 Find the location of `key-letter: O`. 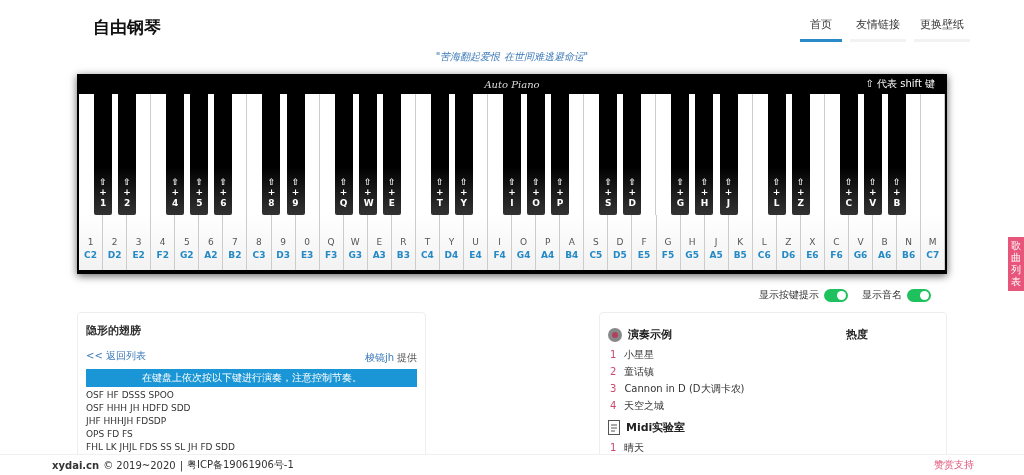

key-letter: O is located at coordinates (524, 242).